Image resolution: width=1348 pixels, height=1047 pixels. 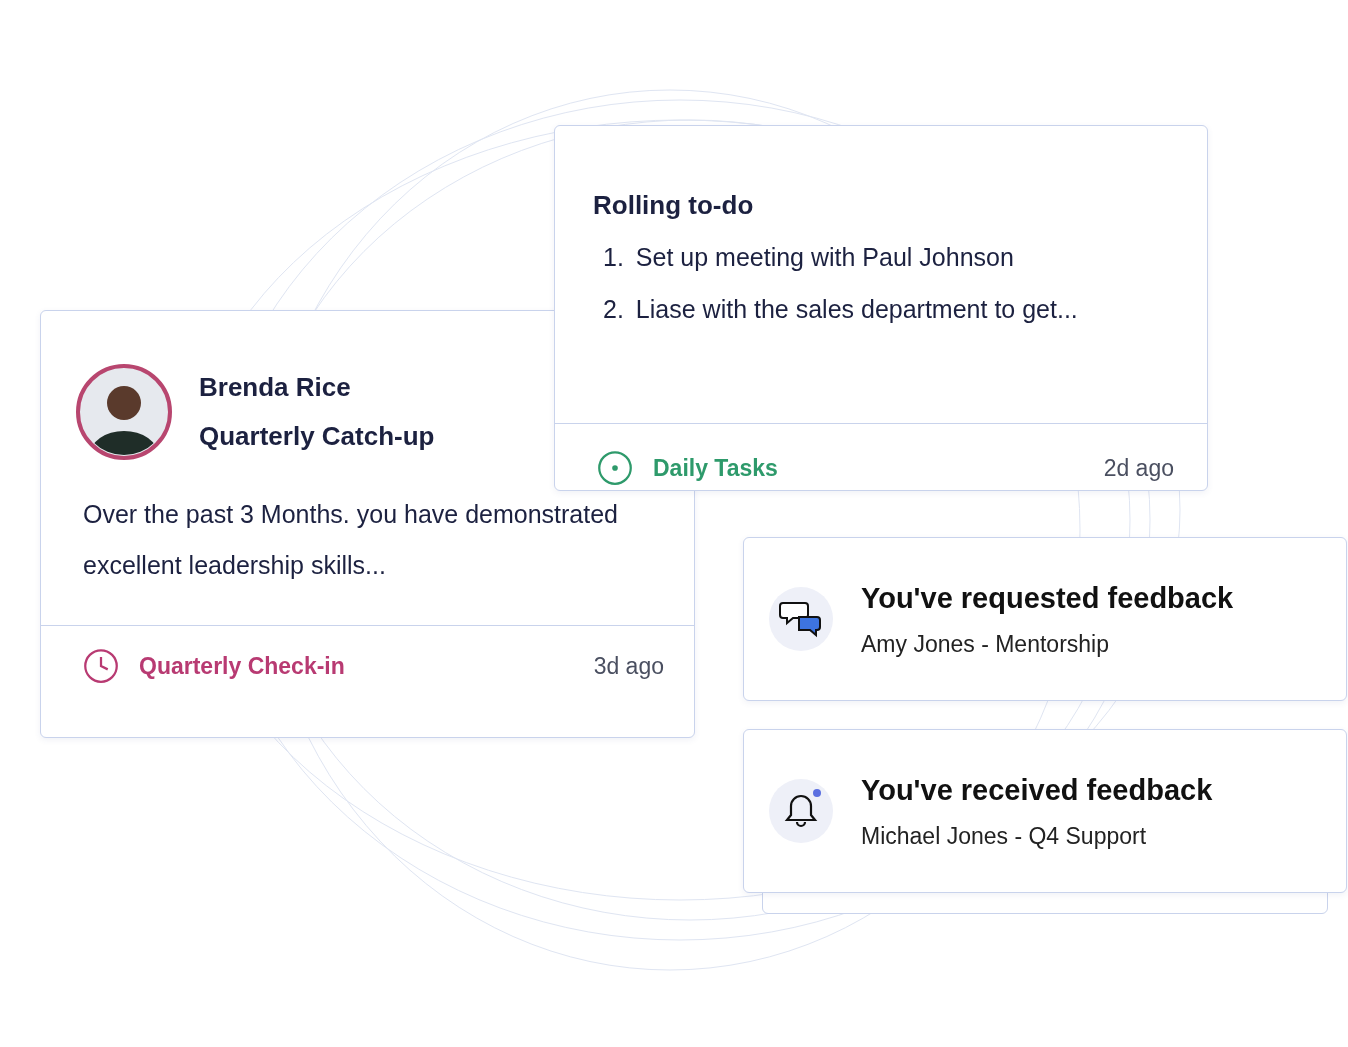 I want to click on notification-detail: Michael Jones - Q4 Support, so click(x=1004, y=836).